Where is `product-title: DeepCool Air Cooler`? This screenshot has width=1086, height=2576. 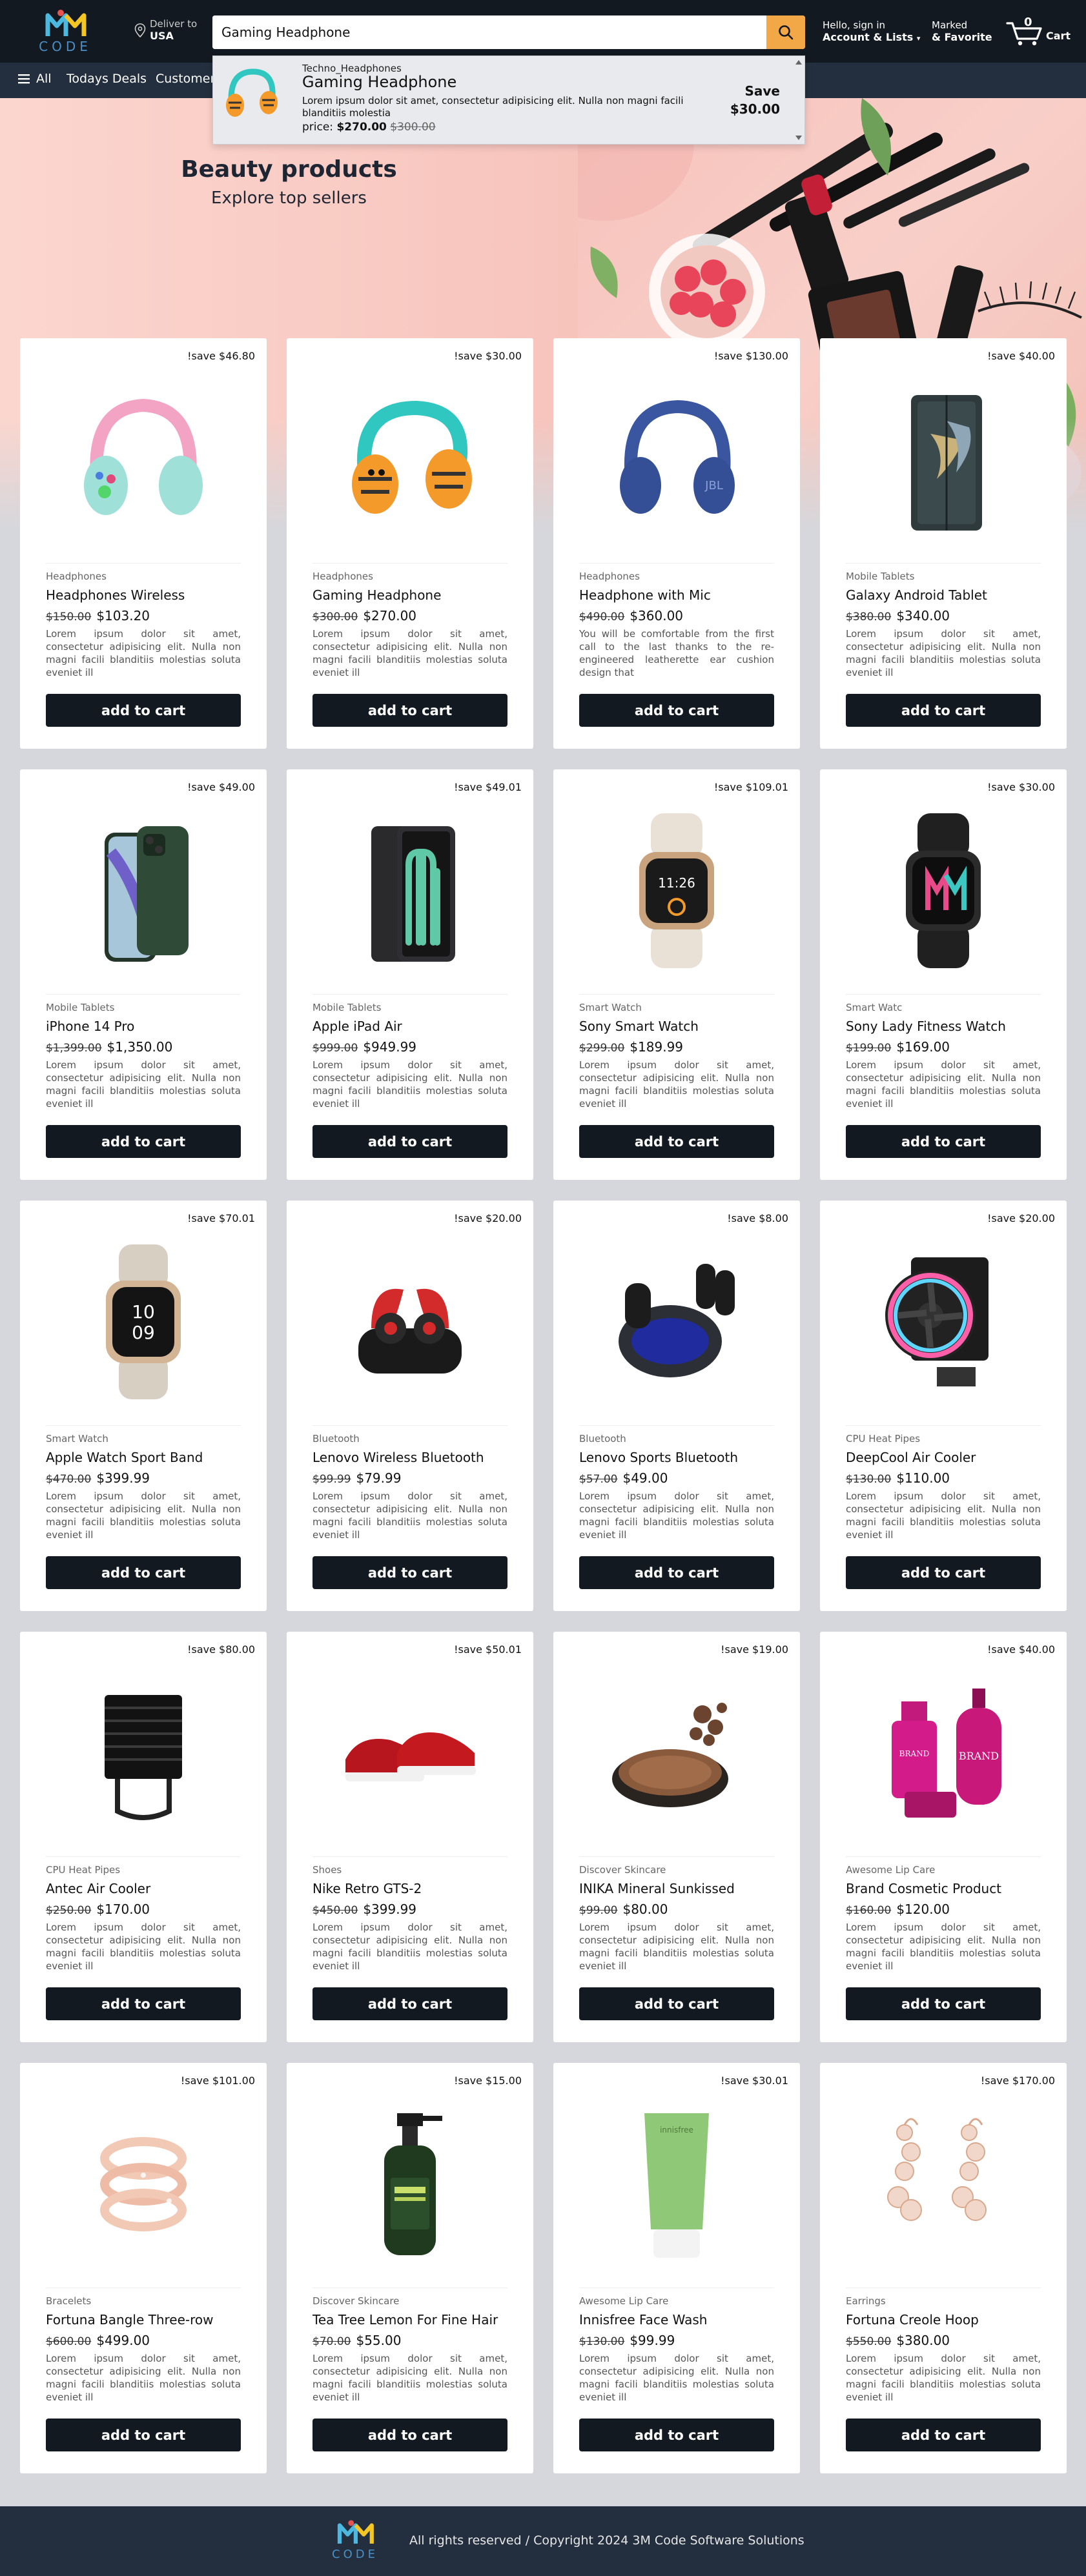 product-title: DeepCool Air Cooler is located at coordinates (911, 1457).